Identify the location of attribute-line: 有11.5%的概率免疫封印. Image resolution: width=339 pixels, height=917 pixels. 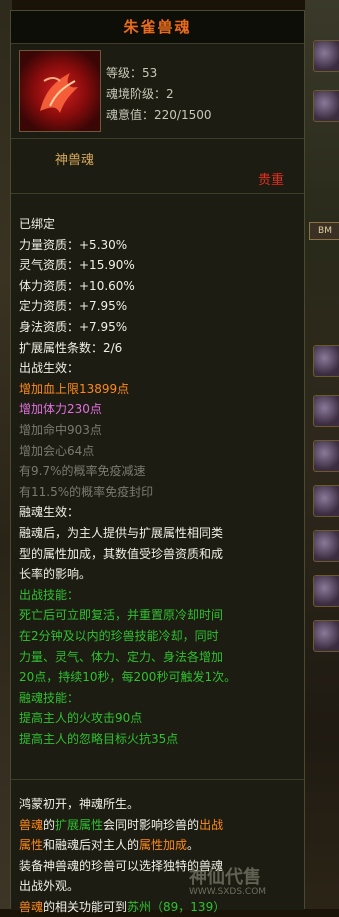
(86, 491).